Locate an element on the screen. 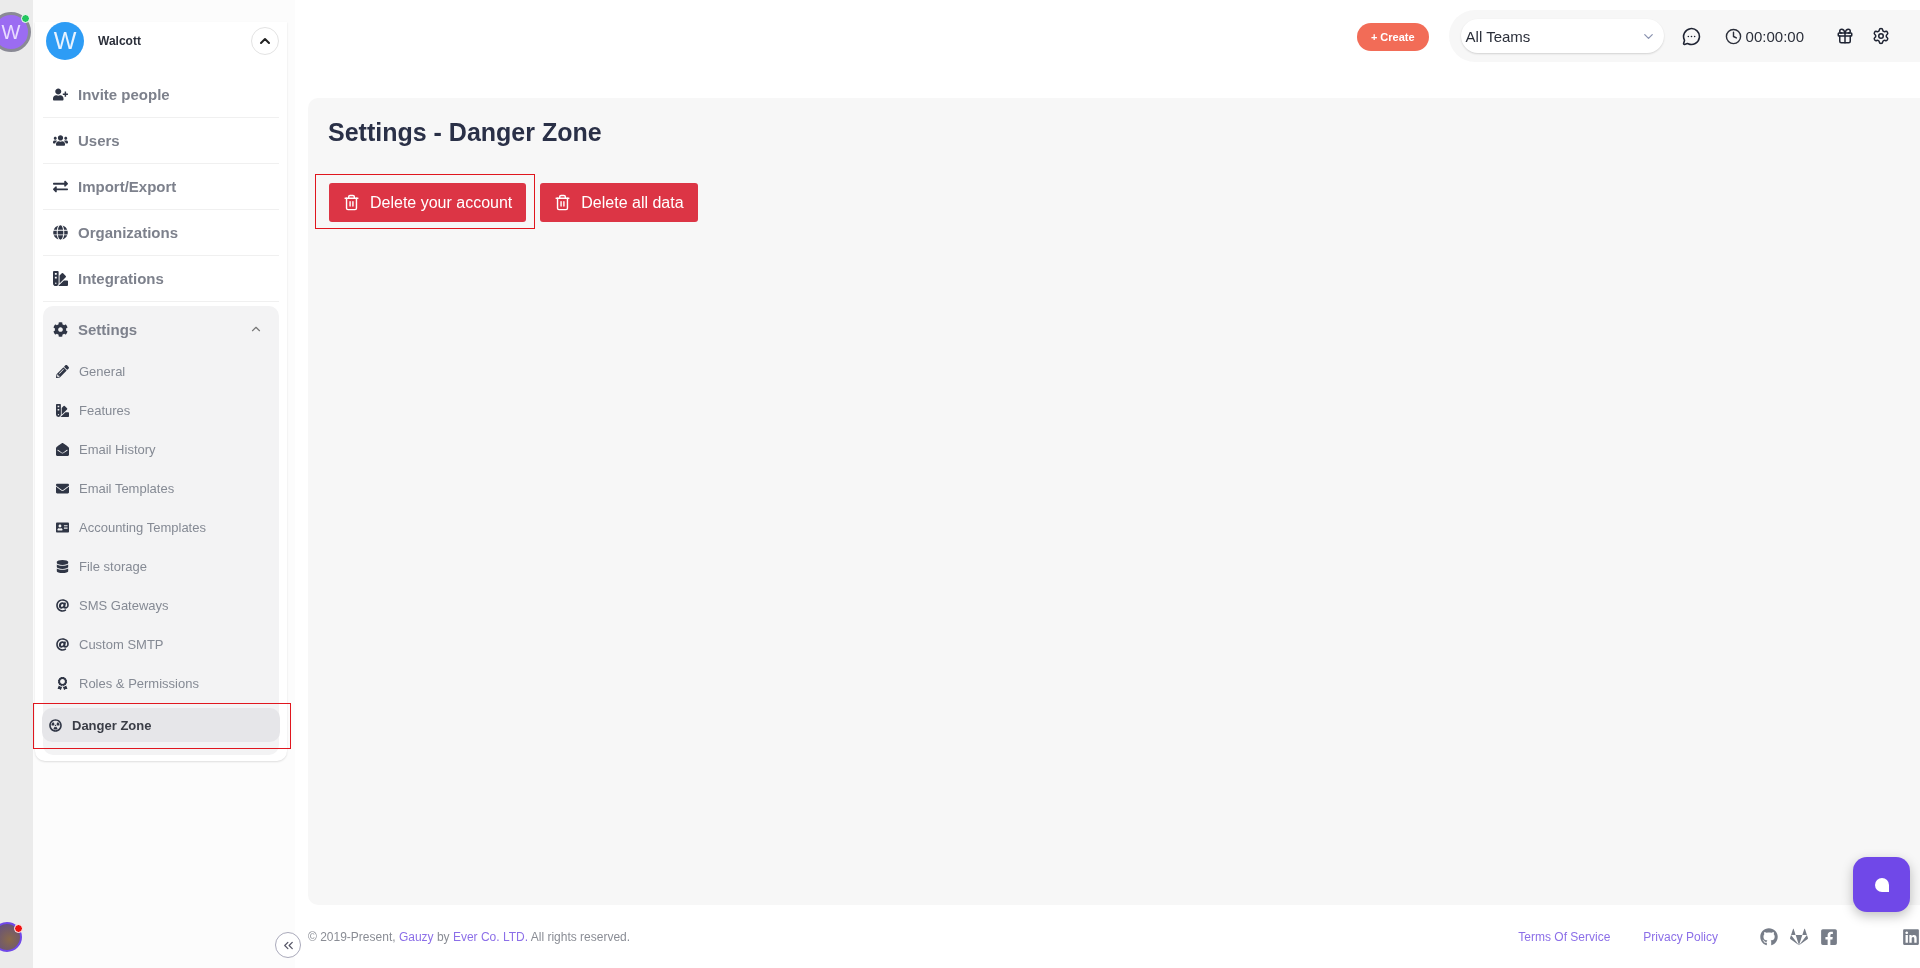 The width and height of the screenshot is (1920, 968). user-avatar is located at coordinates (11, 937).